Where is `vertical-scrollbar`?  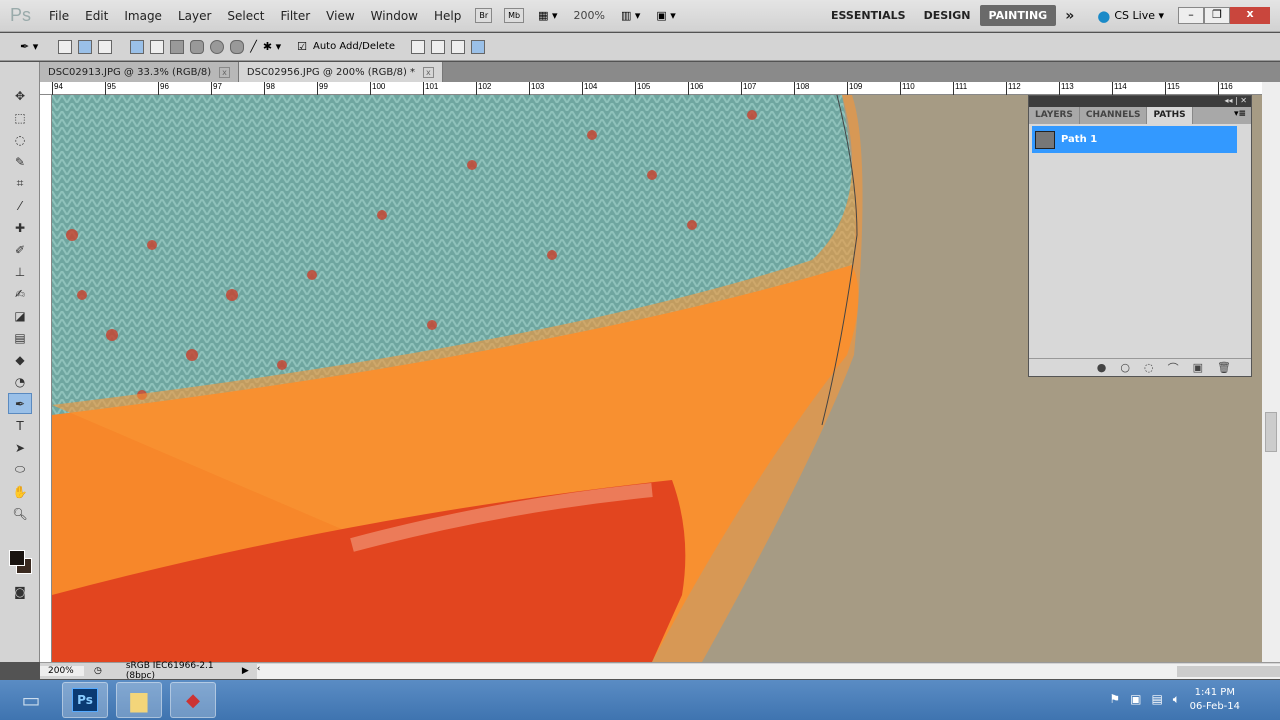 vertical-scrollbar is located at coordinates (1271, 372).